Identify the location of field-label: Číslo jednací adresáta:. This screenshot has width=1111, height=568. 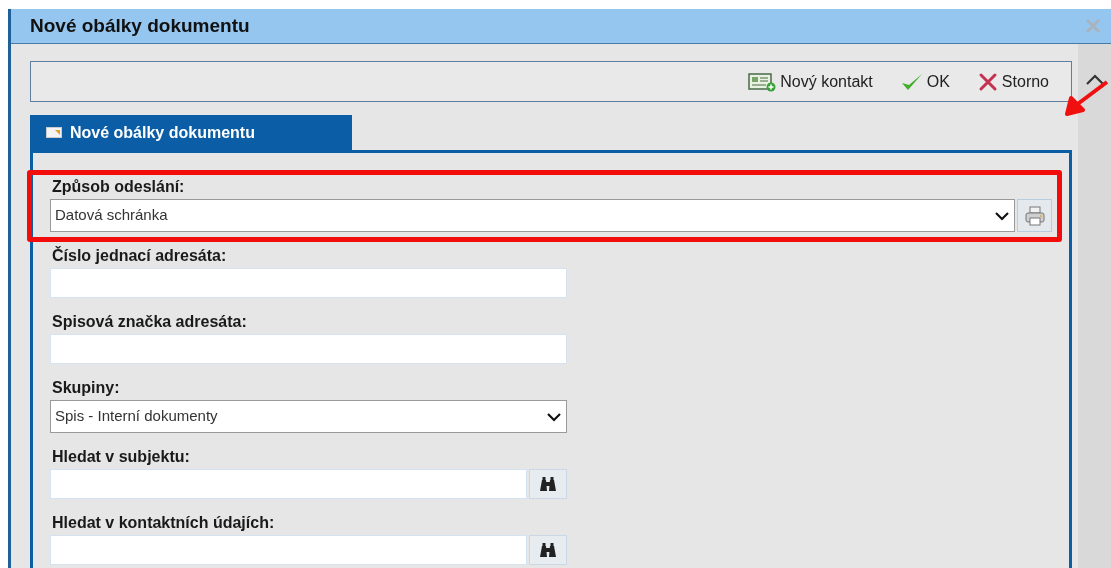
(139, 256).